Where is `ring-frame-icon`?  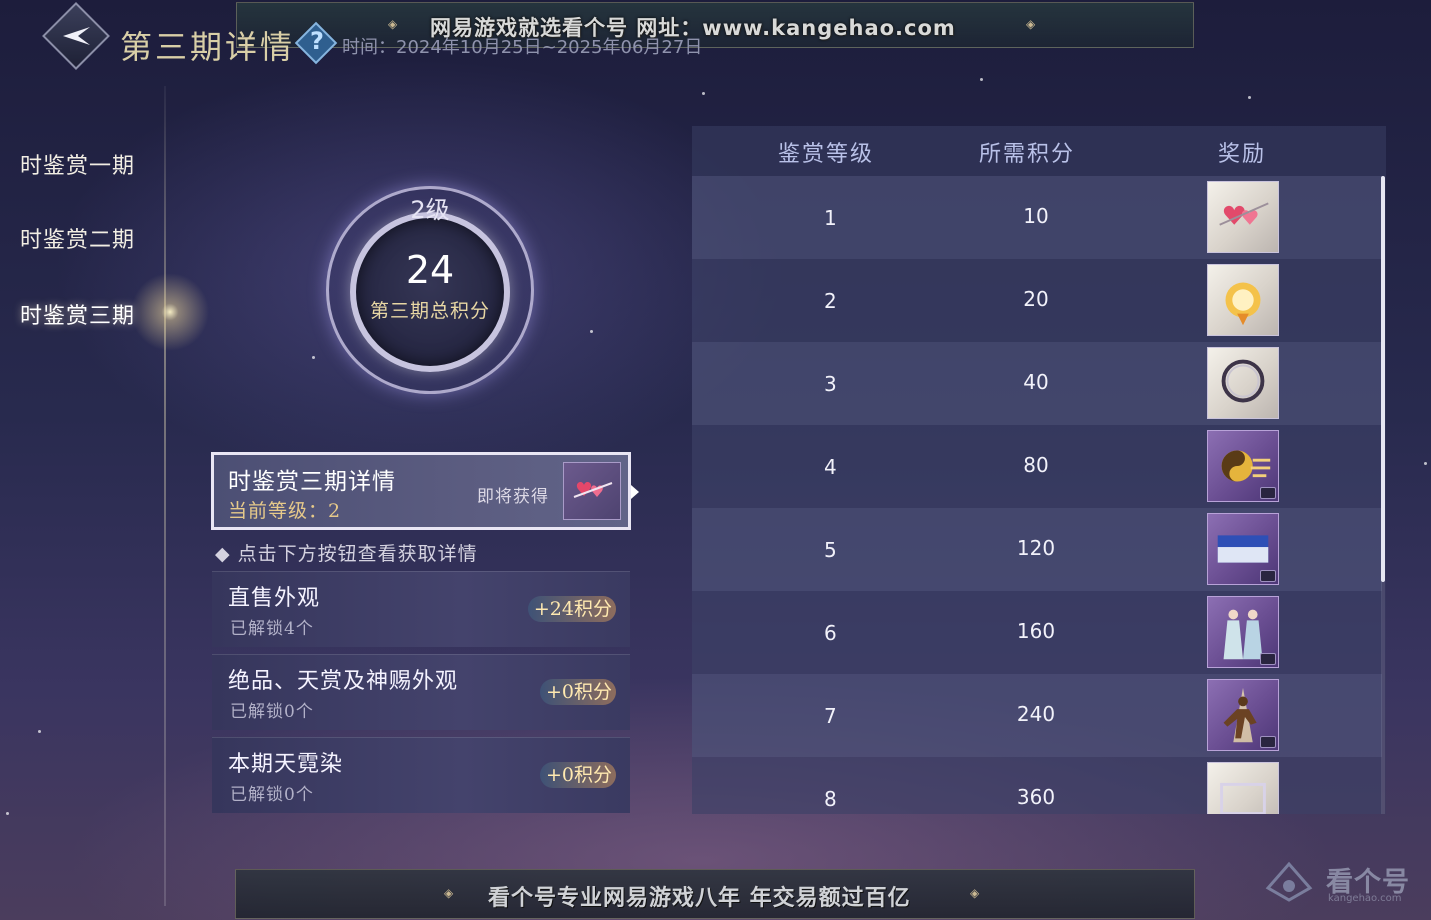 ring-frame-icon is located at coordinates (1243, 381).